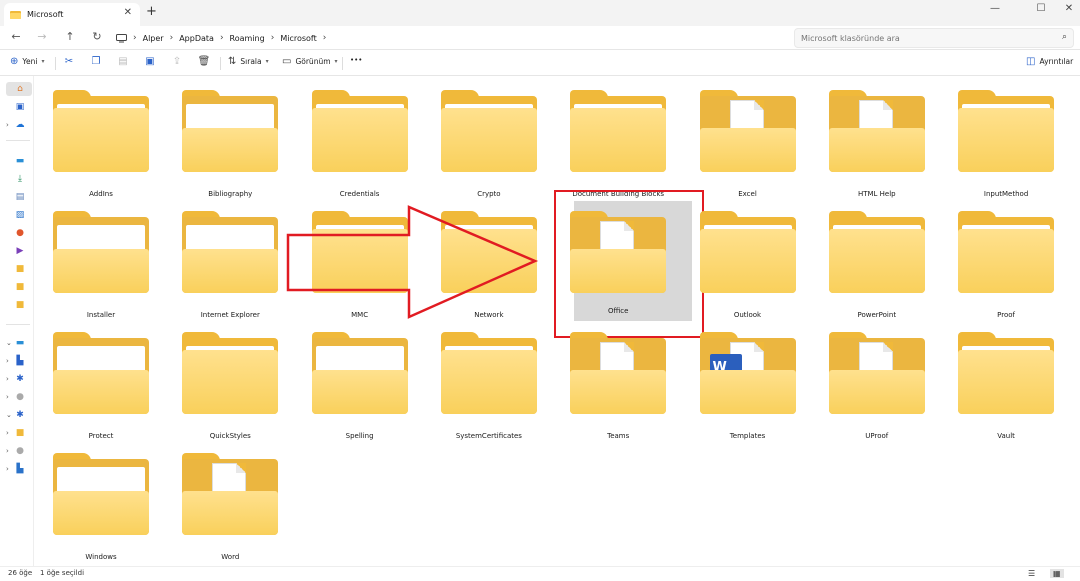 Image resolution: width=1080 pixels, height=581 pixels. I want to click on folder-item-windows: Windows, so click(95, 500).